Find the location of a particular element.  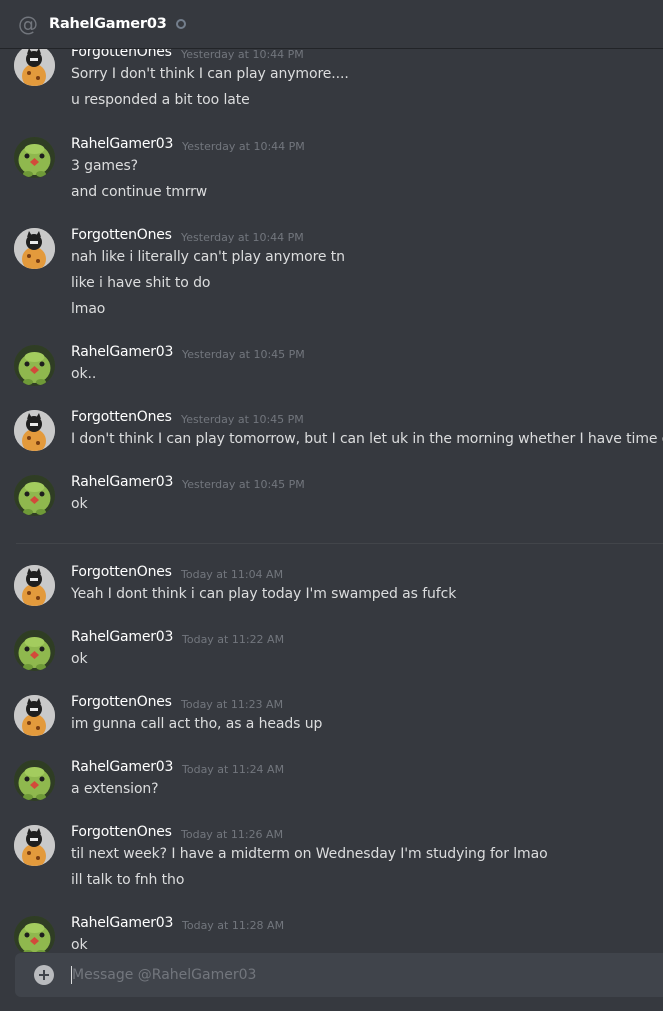

message-timestamp: Today at 11:23 AM is located at coordinates (232, 704).